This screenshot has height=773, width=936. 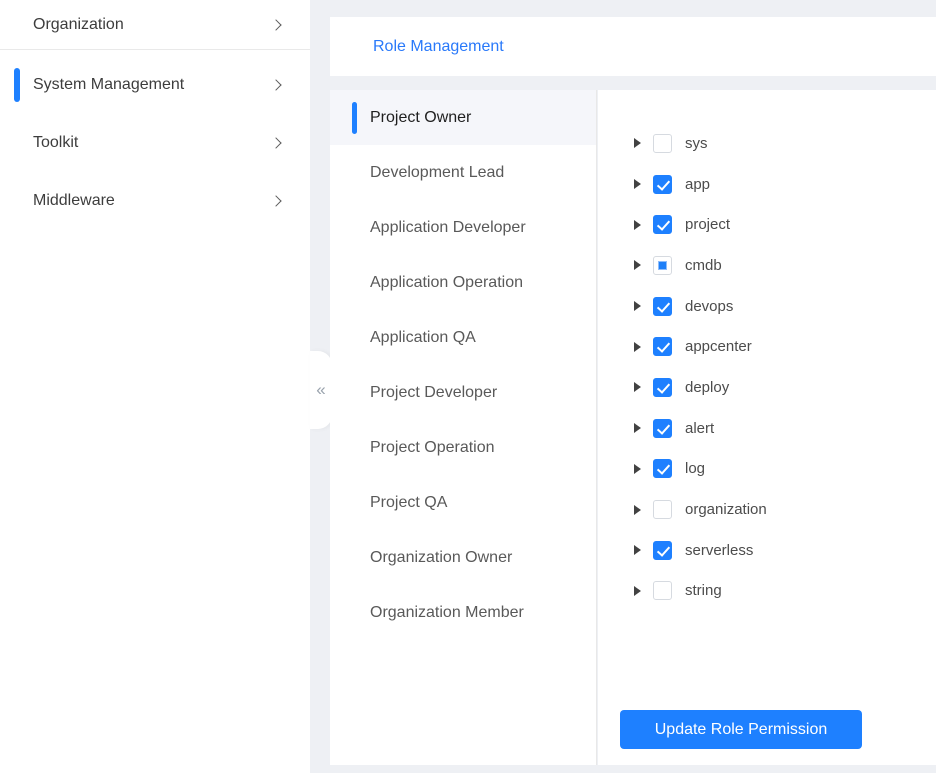 I want to click on tree-row-serverless: serverless, so click(x=767, y=550).